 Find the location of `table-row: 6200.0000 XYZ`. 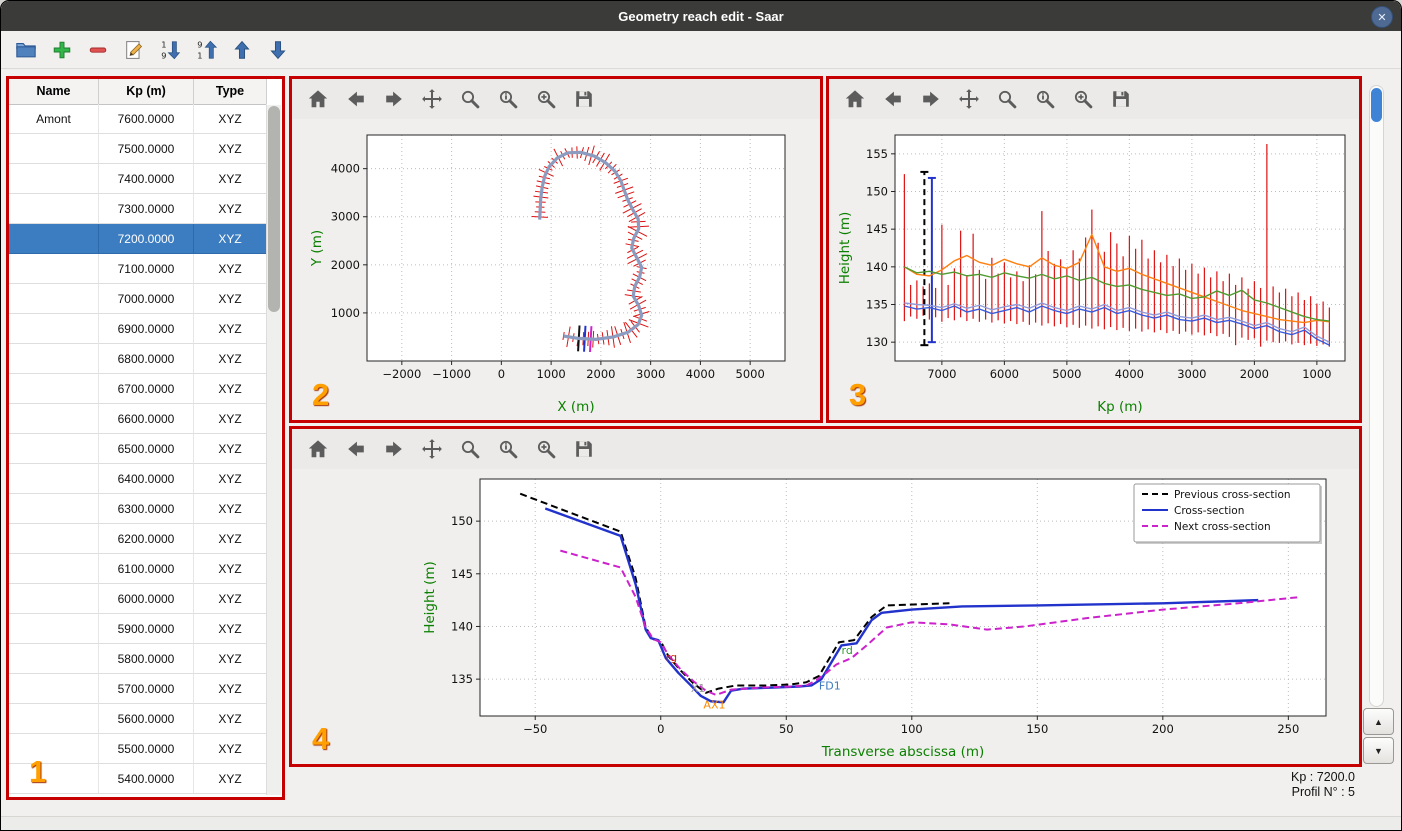

table-row: 6200.0000 XYZ is located at coordinates (145, 539).